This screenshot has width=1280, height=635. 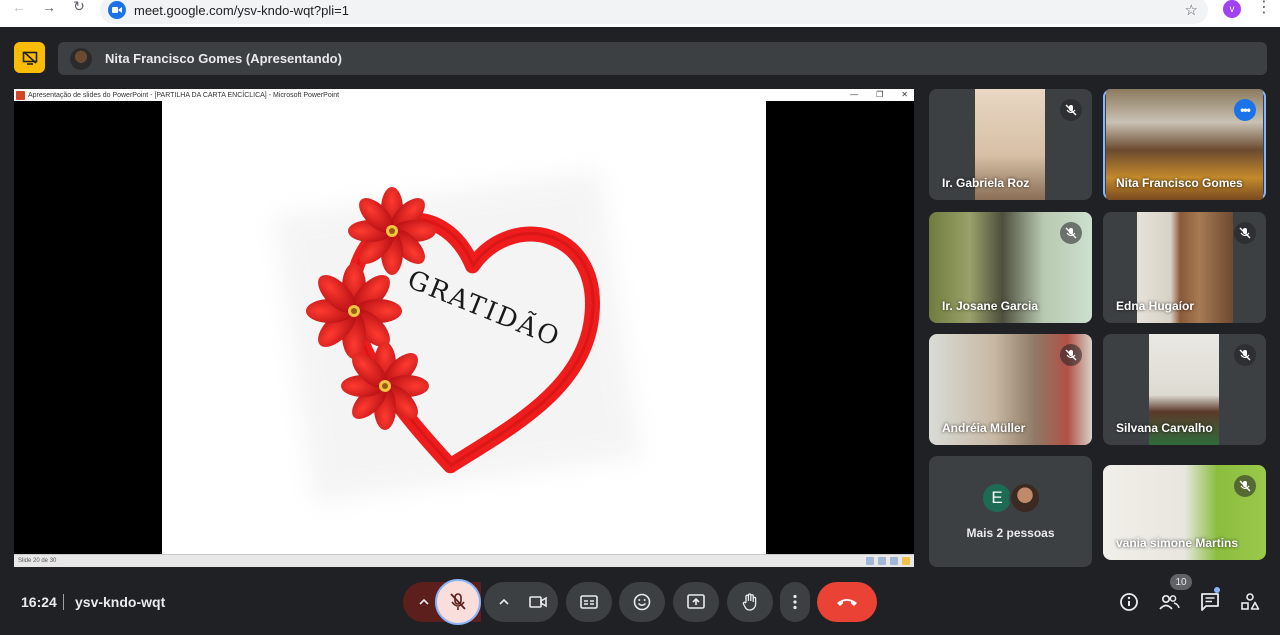 What do you see at coordinates (880, 94) in the screenshot?
I see `restore-icon: ❐` at bounding box center [880, 94].